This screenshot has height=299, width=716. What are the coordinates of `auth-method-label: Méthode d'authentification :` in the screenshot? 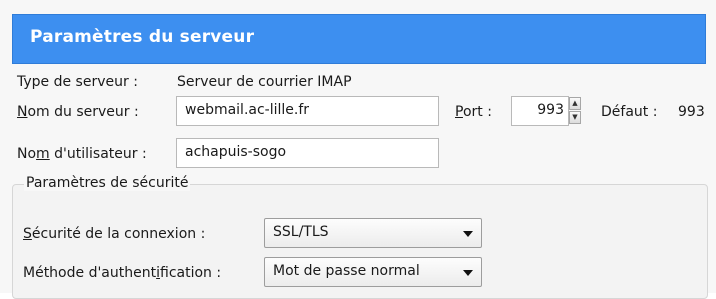 It's located at (122, 273).